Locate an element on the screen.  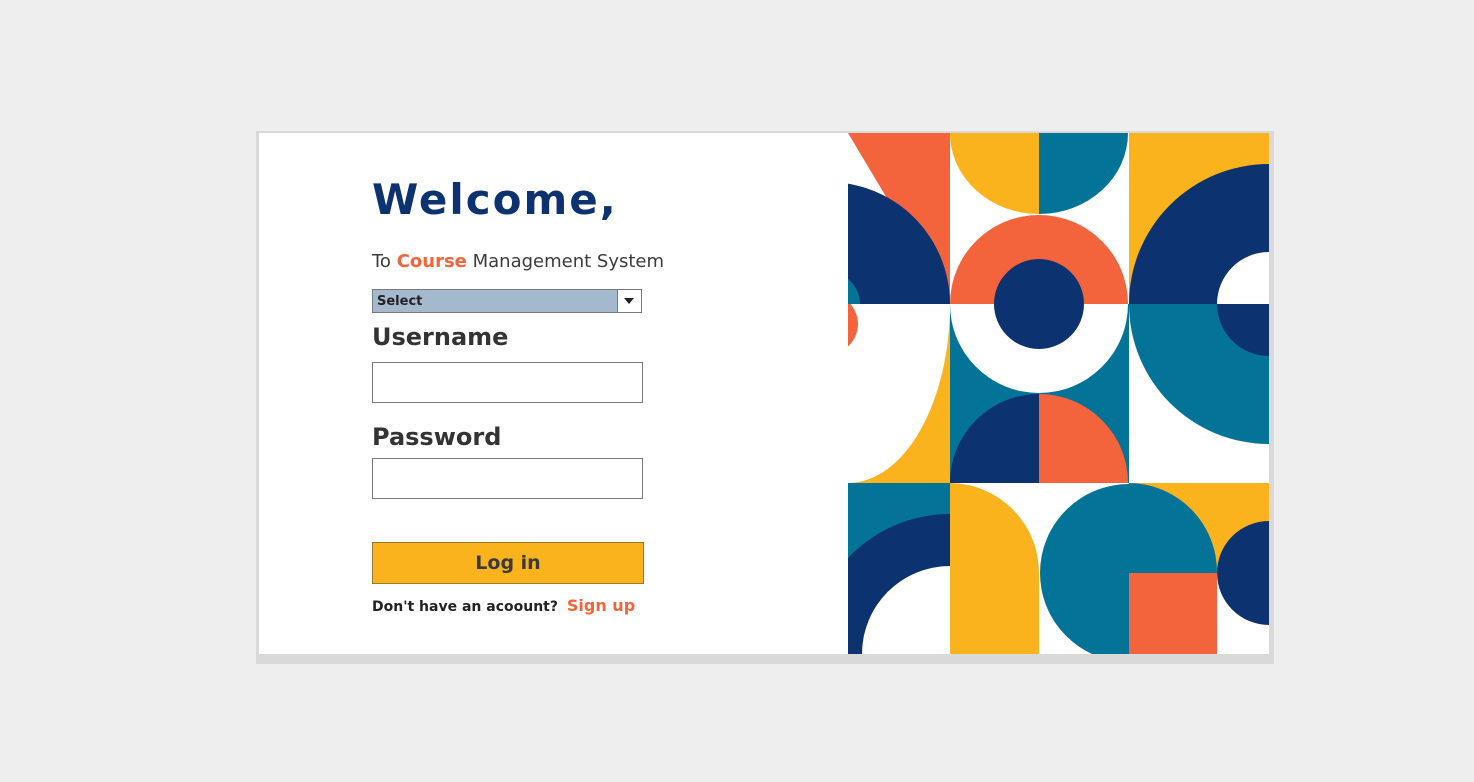
signup-link: Sign up is located at coordinates (601, 605).